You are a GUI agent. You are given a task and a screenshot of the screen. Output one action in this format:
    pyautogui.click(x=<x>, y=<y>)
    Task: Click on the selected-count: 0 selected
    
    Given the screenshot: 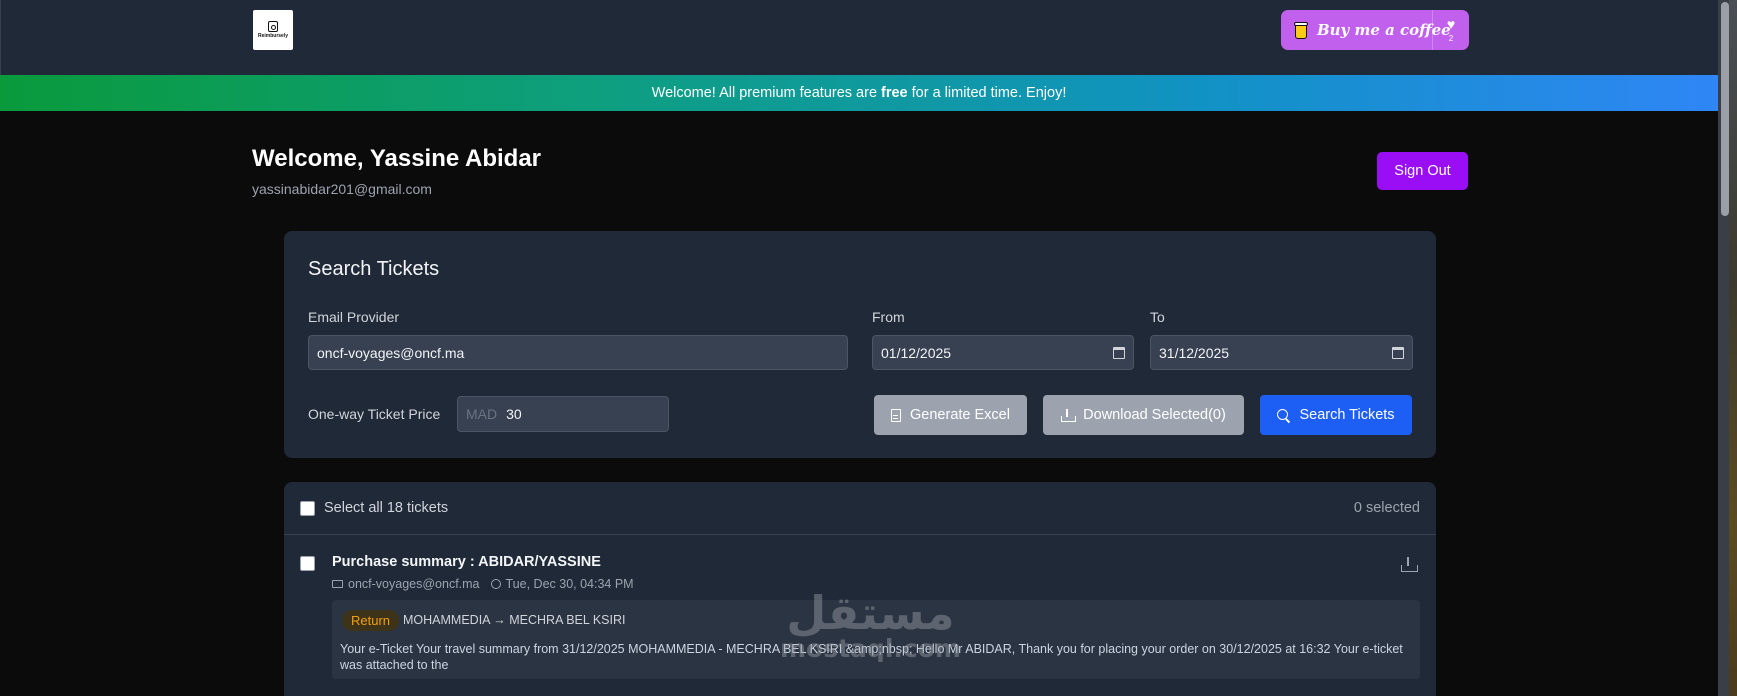 What is the action you would take?
    pyautogui.click(x=1386, y=508)
    